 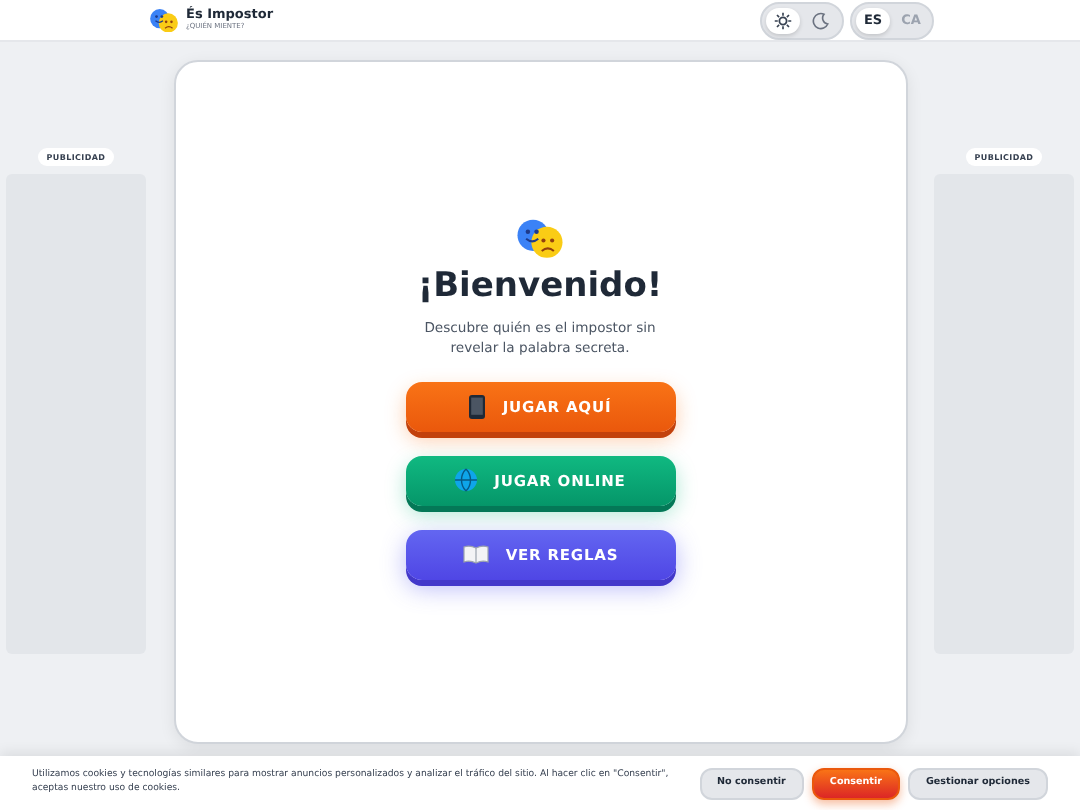 I want to click on phone-icon, so click(x=477, y=406).